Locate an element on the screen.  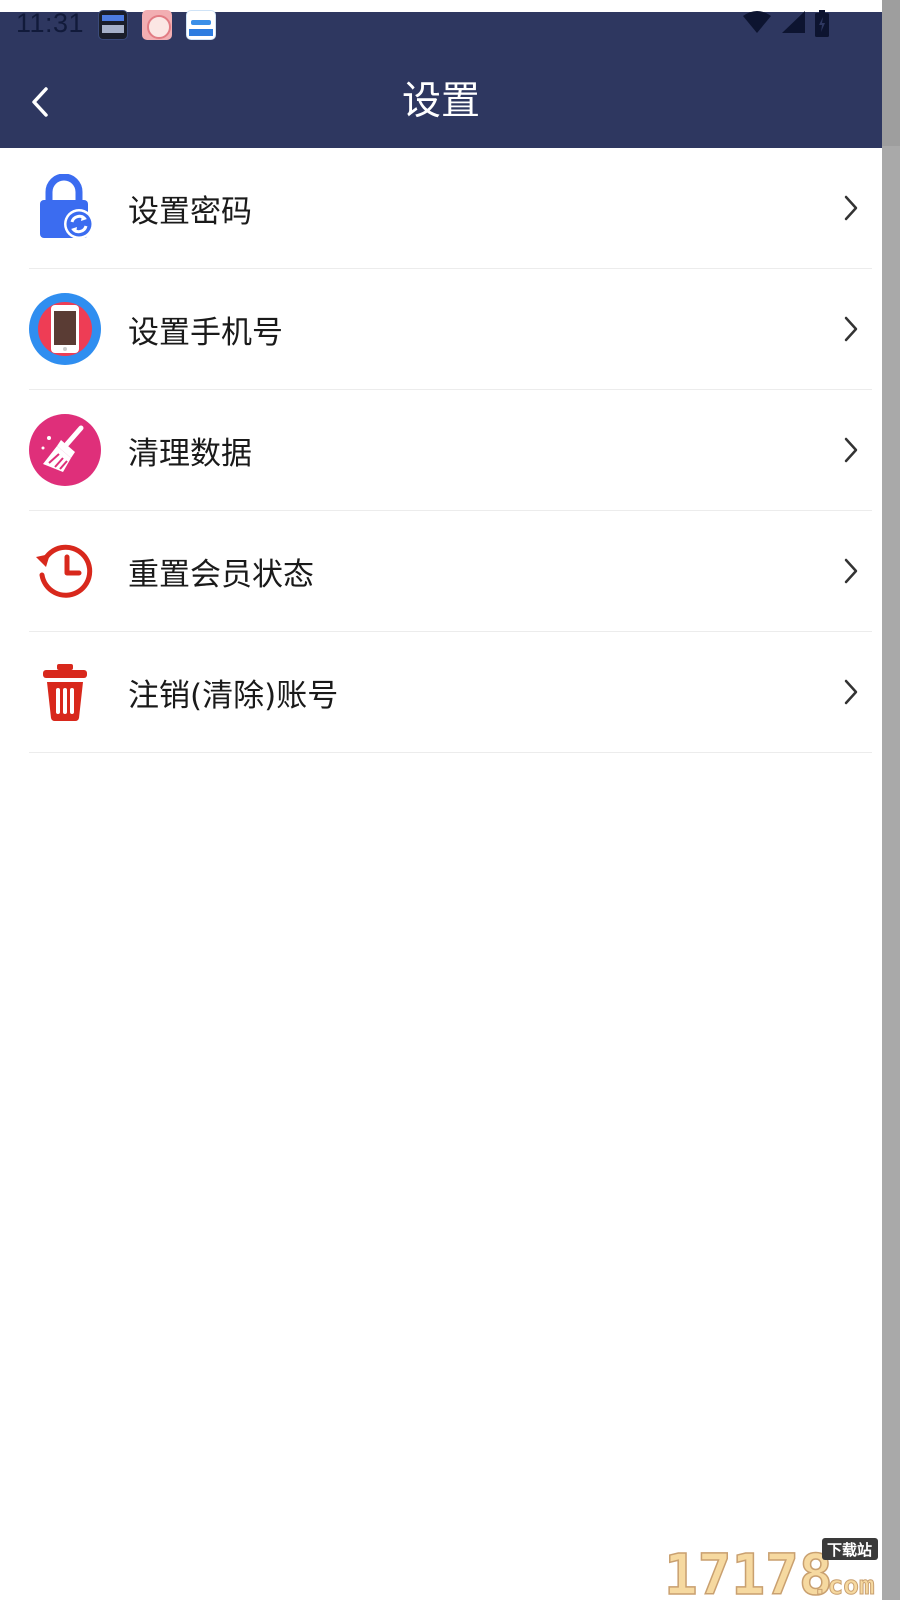
settings-item-reset-membership: 重置会员状态 is located at coordinates (450, 571).